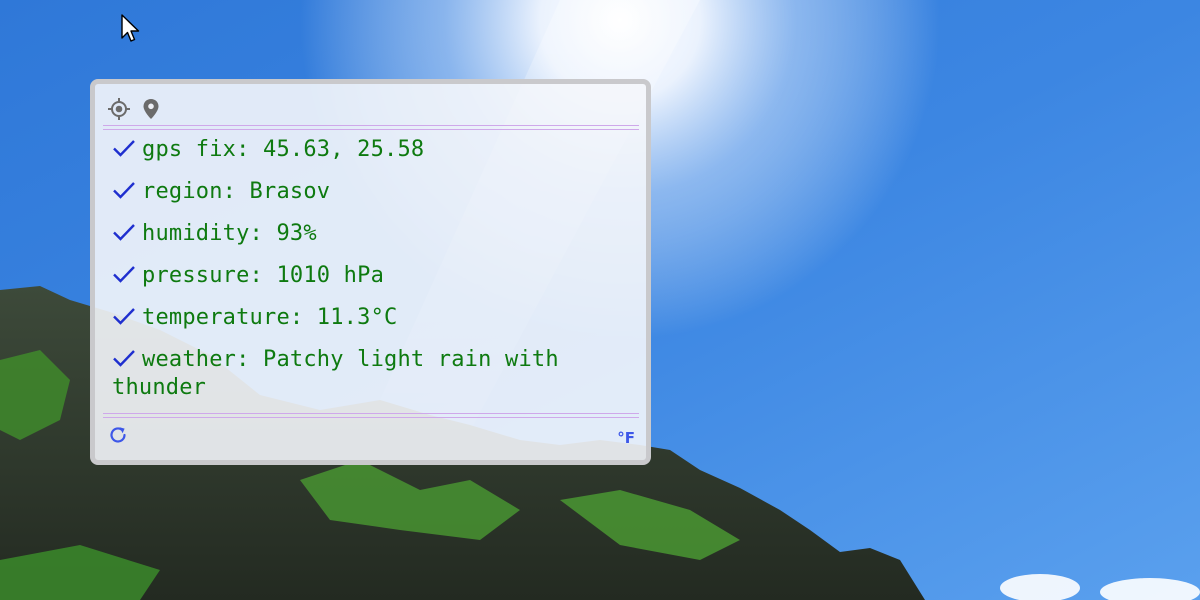 This screenshot has width=1200, height=600. I want to click on list-item-humidity: humidity: 93%, so click(372, 234).